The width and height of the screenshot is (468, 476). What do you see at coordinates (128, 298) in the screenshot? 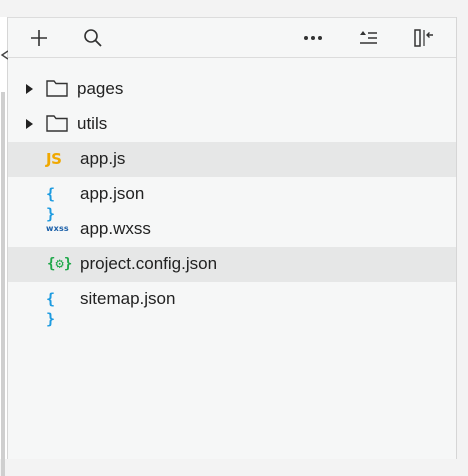
I see `file-label: sitemap.json` at bounding box center [128, 298].